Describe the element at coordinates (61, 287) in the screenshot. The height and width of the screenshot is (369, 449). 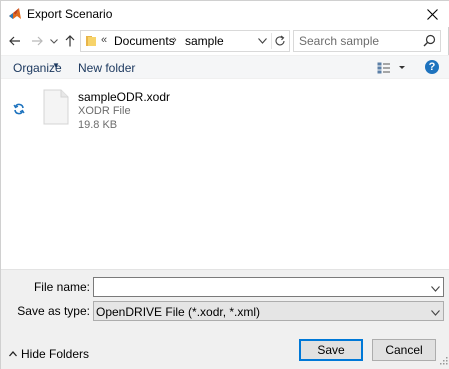
I see `file-name-label: File name:` at that location.